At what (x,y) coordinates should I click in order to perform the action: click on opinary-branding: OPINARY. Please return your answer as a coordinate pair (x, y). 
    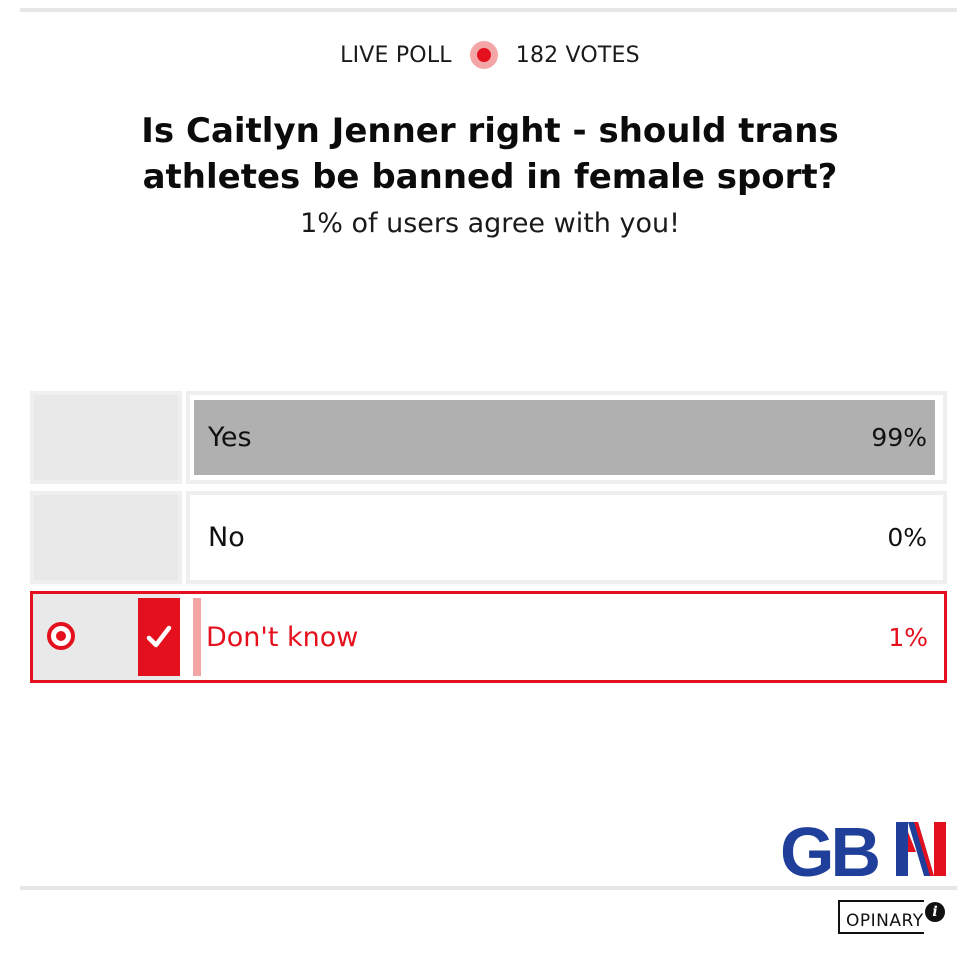
    Looking at the image, I should click on (881, 917).